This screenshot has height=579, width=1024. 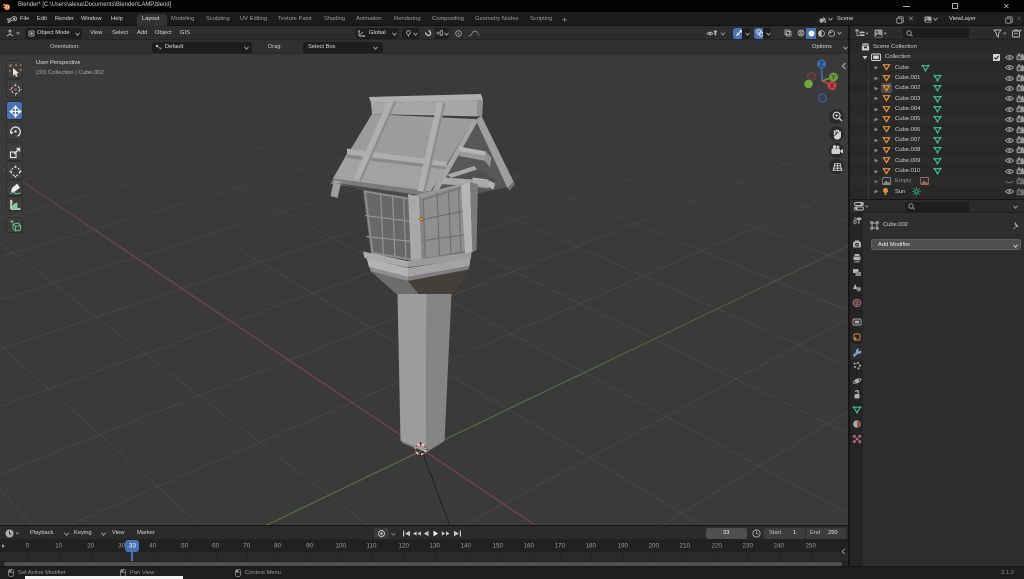 I want to click on svg-text: Y, so click(x=833, y=78).